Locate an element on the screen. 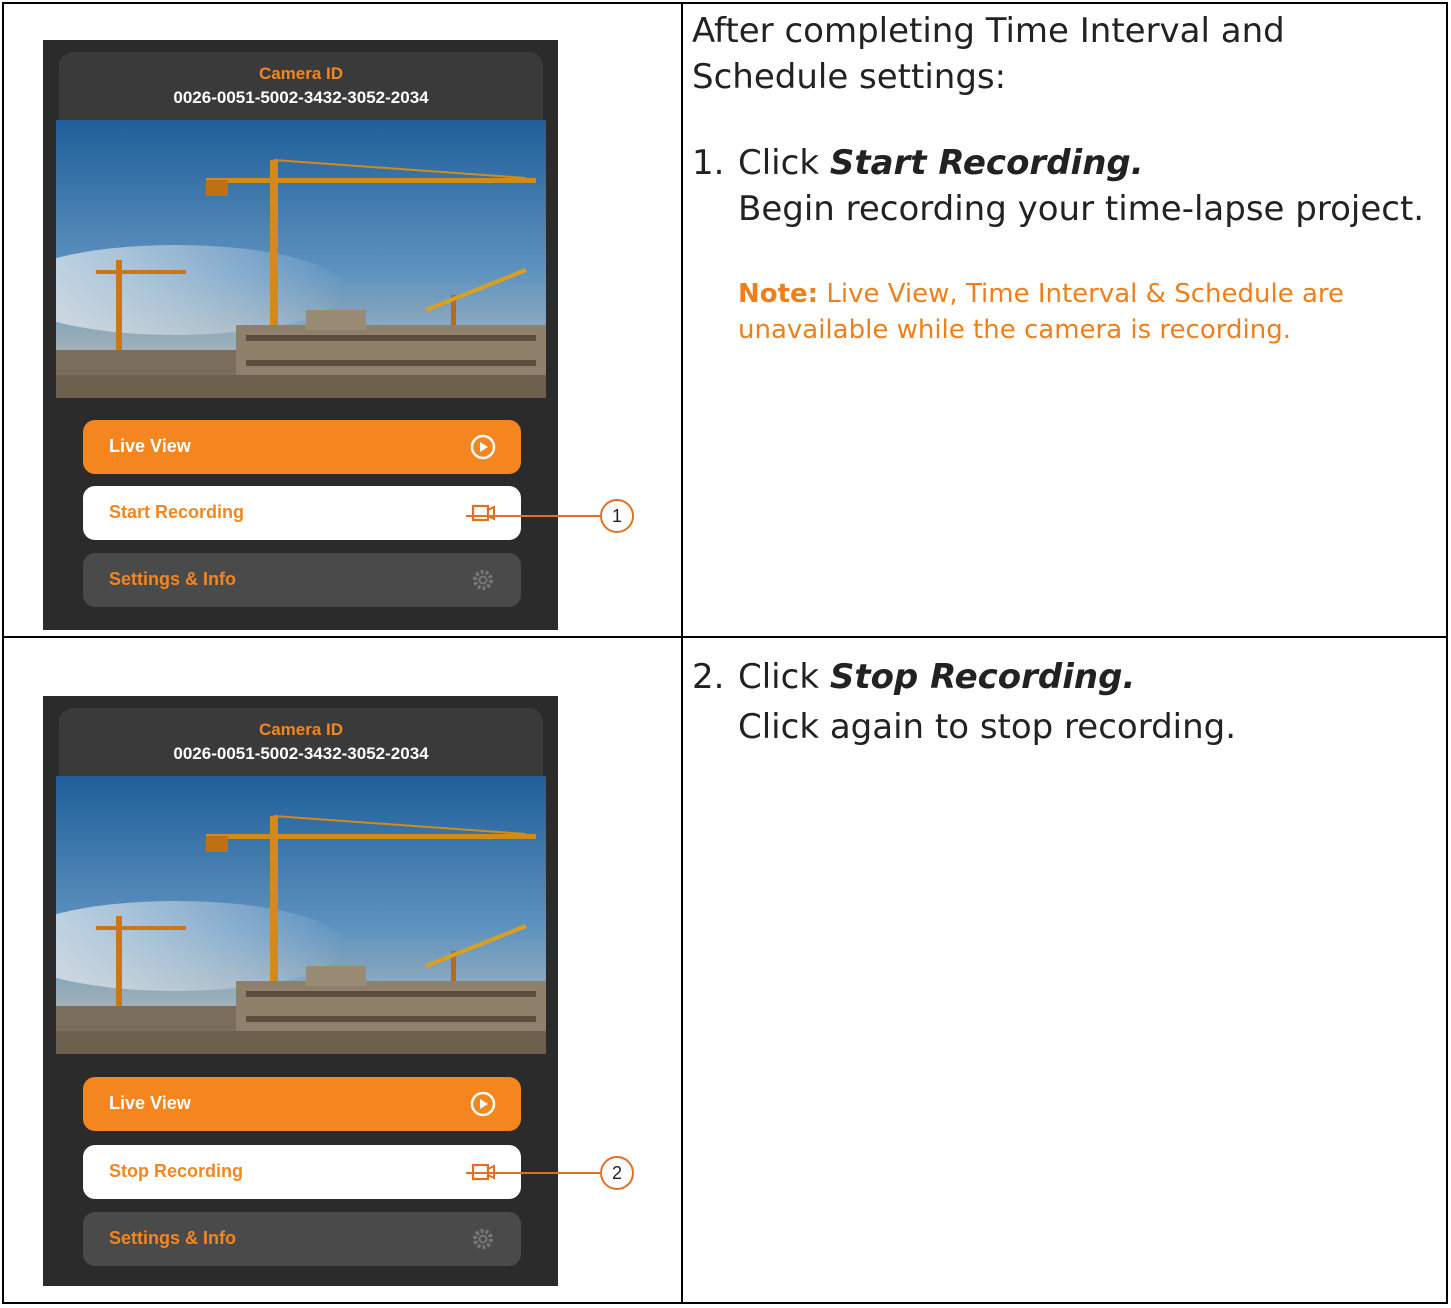  table-divider-vertical is located at coordinates (682, 653).